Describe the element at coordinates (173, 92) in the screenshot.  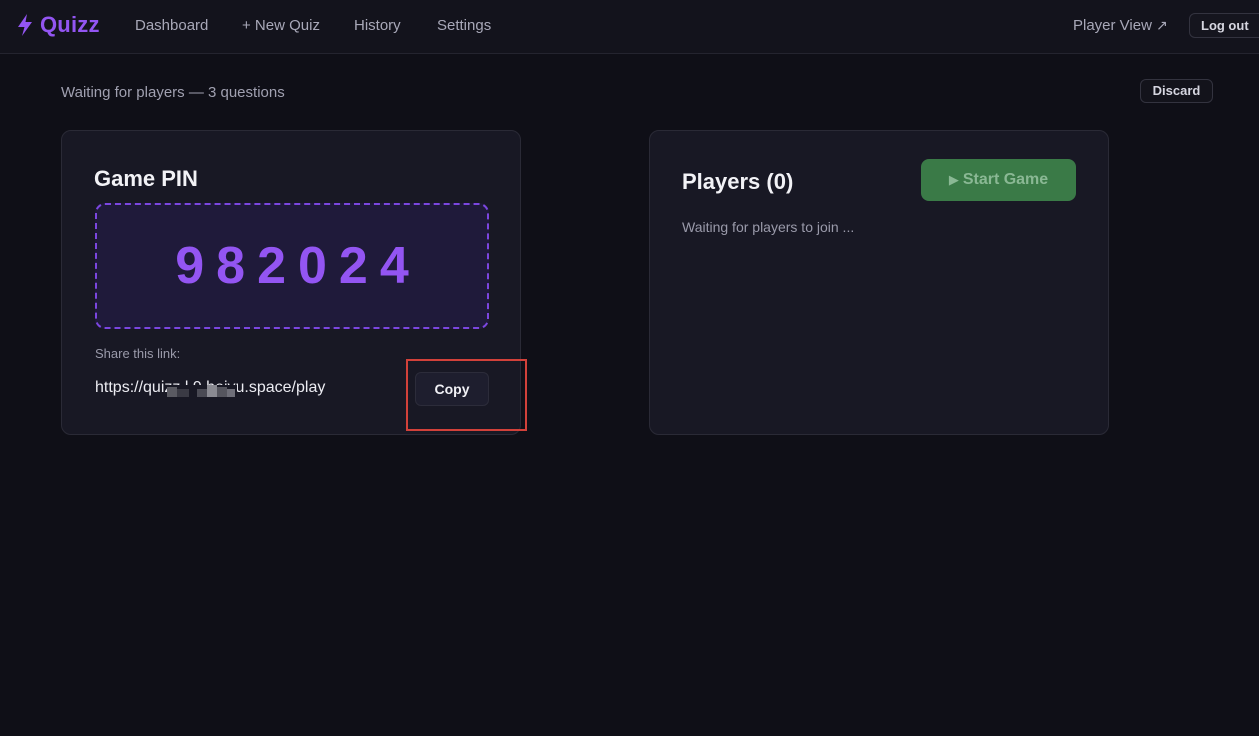
I see `game-status-text: Waiting for players — 3 questions` at that location.